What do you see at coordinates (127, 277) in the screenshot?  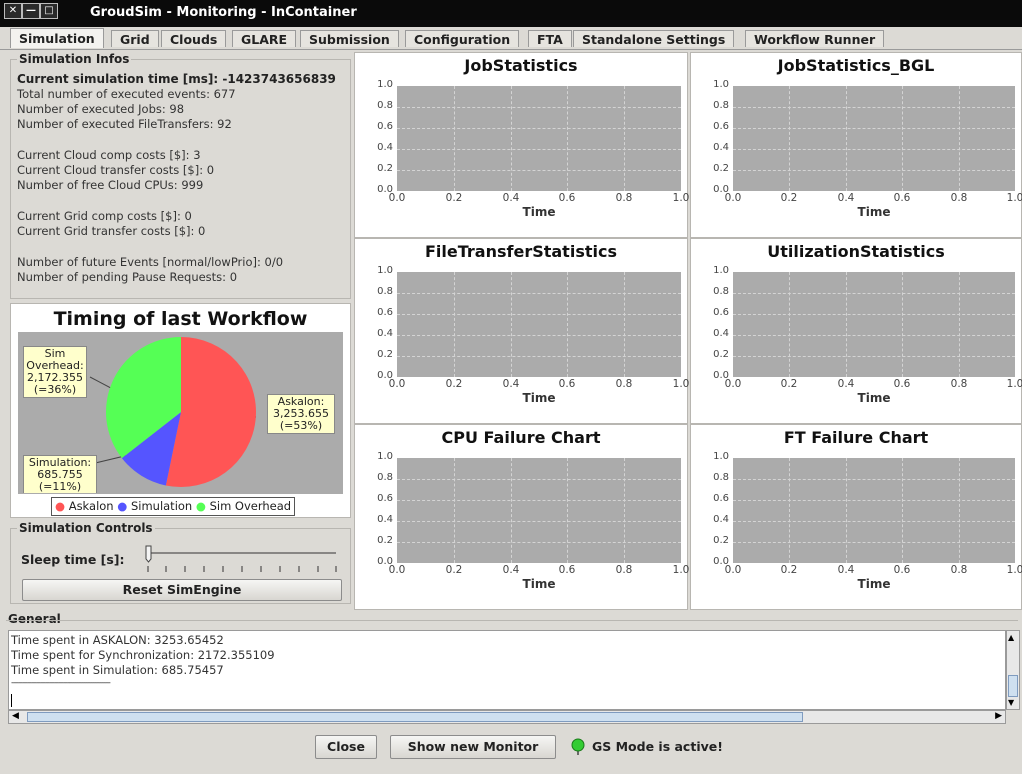 I see `info-line: Number of pending Pause Requests: 0` at bounding box center [127, 277].